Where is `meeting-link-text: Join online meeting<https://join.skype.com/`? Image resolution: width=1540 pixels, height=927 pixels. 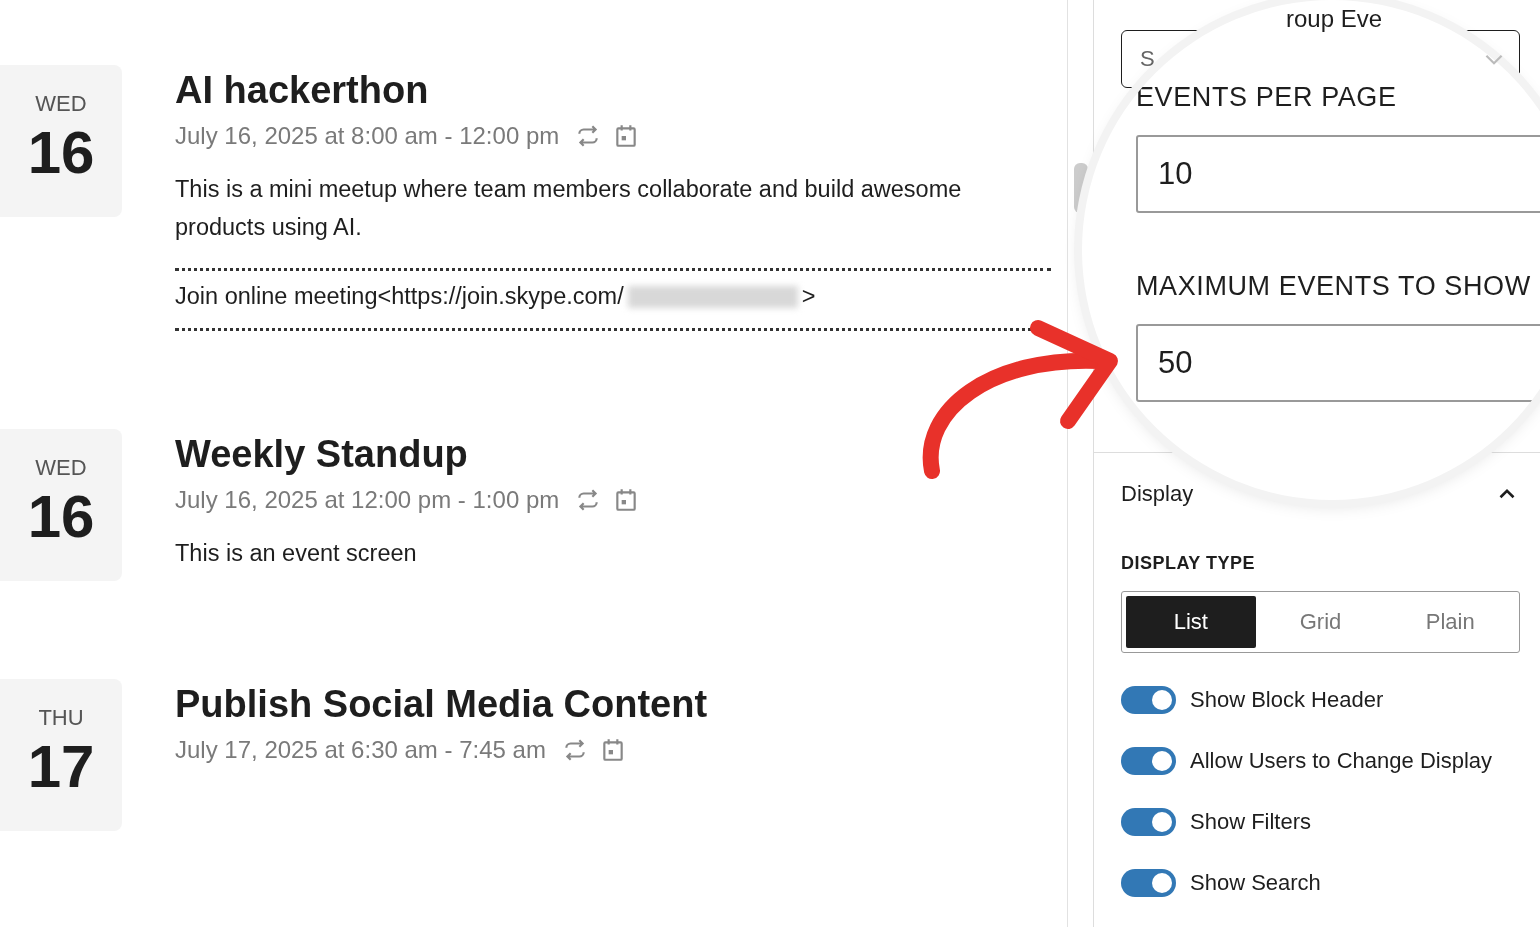
meeting-link-text: Join online meeting<https://join.skype.com/ is located at coordinates (399, 296).